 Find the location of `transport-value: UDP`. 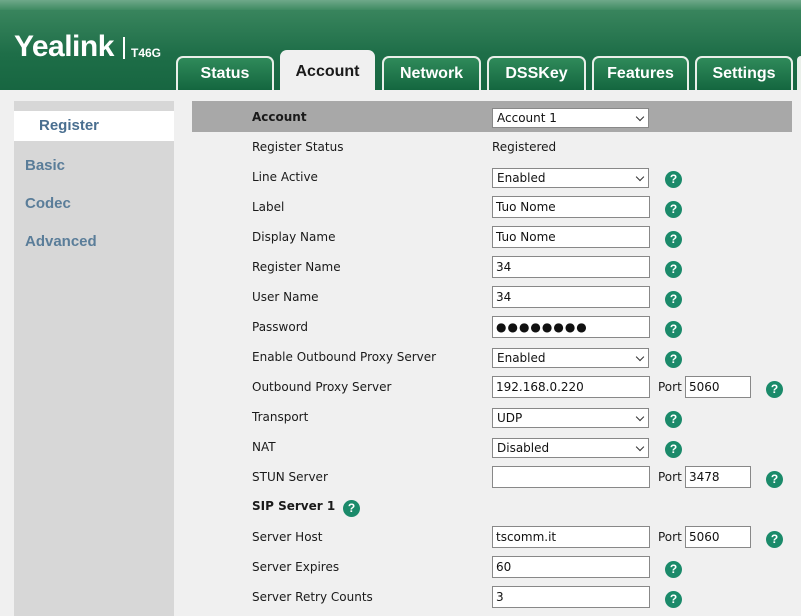

transport-value: UDP is located at coordinates (510, 418).